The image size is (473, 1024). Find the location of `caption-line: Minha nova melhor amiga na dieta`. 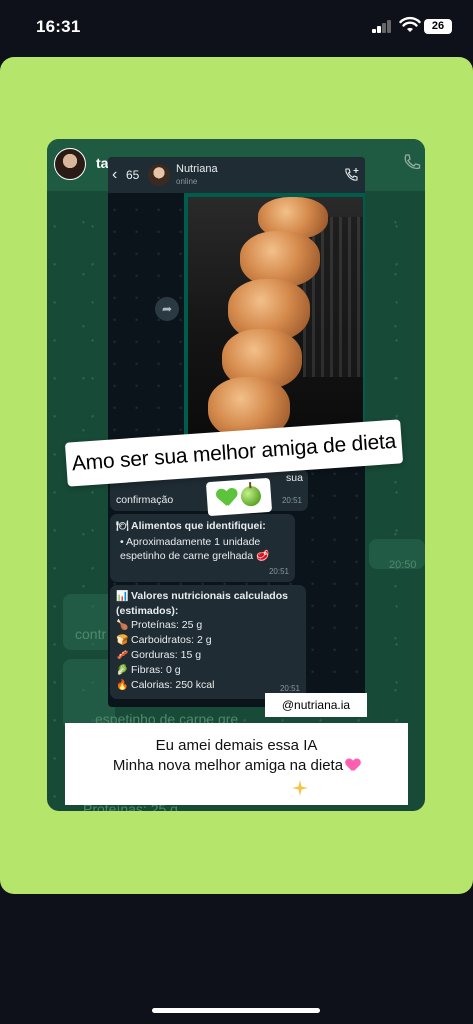

caption-line: Minha nova melhor amiga na dieta is located at coordinates (236, 765).